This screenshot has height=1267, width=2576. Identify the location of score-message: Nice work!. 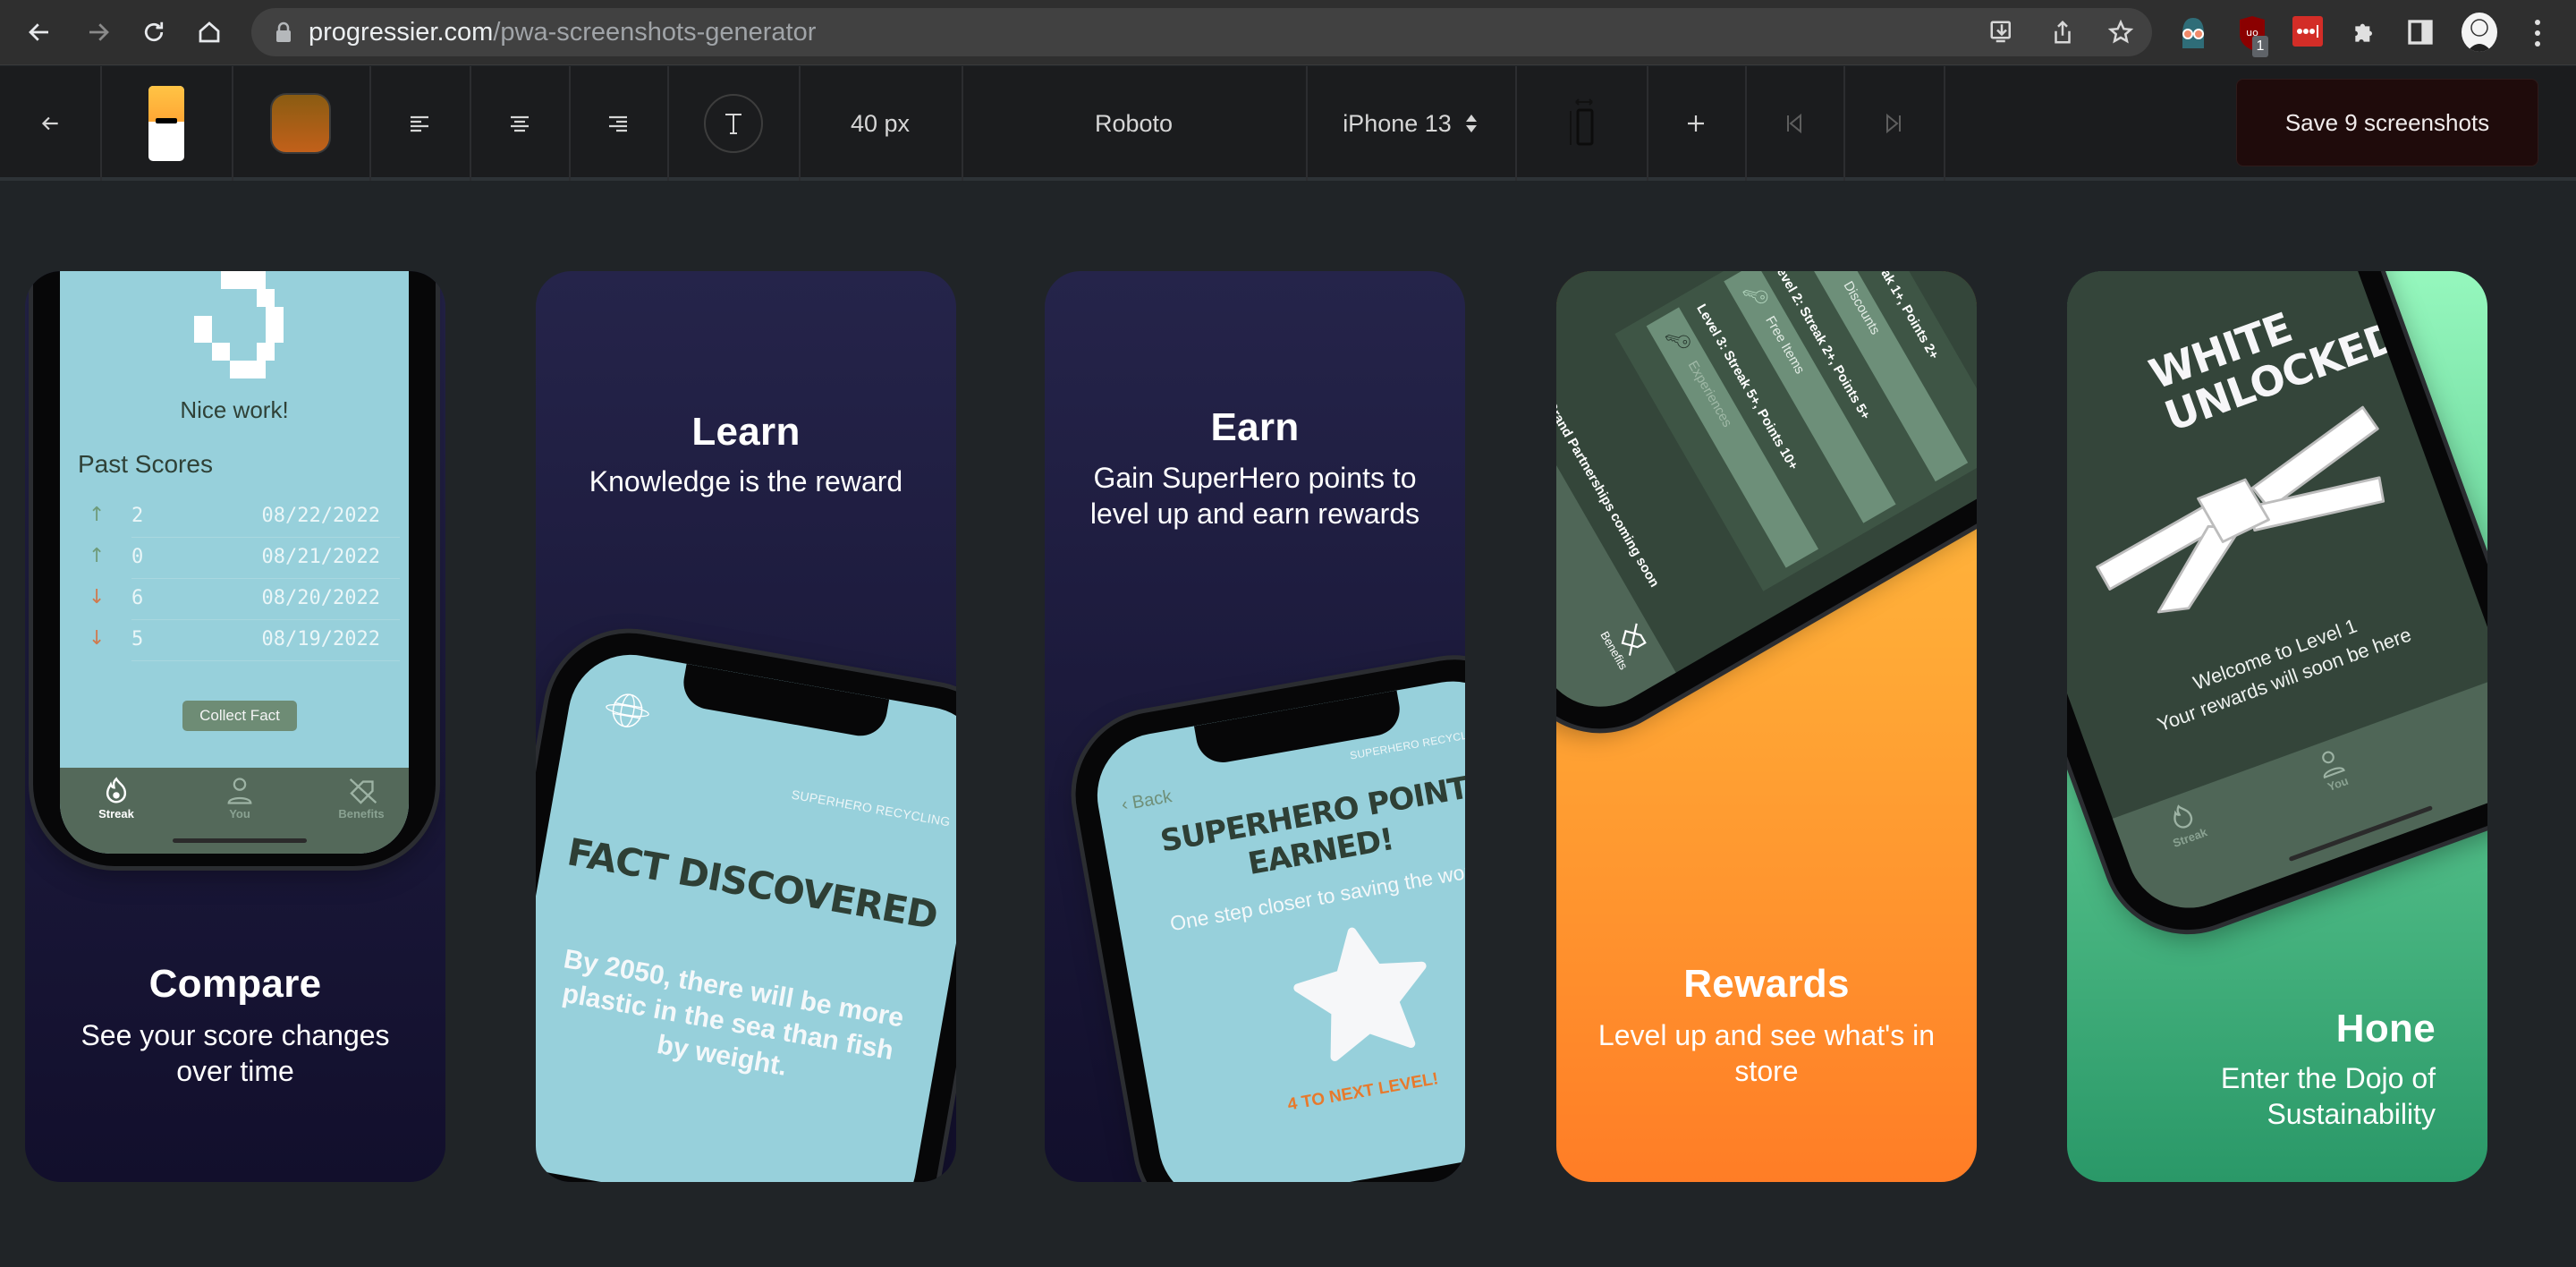
(234, 410).